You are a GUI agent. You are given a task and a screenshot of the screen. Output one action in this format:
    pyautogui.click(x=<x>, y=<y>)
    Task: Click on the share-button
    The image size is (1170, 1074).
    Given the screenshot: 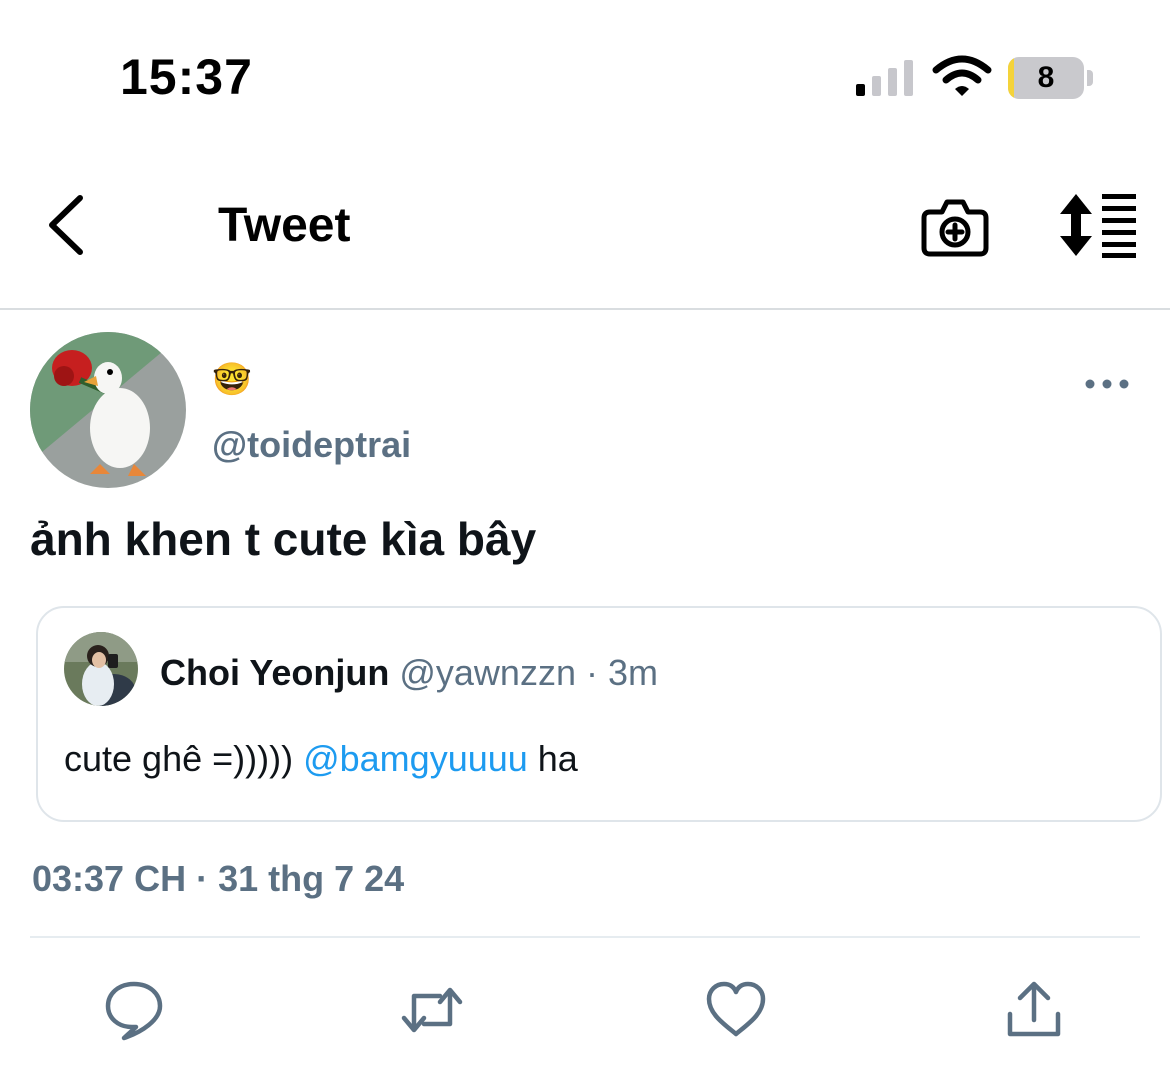 What is the action you would take?
    pyautogui.click(x=1034, y=1010)
    